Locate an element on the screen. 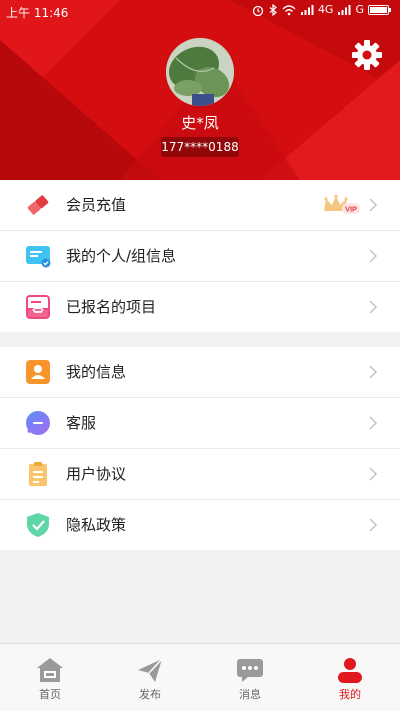  user-name: 史*凤 is located at coordinates (200, 123).